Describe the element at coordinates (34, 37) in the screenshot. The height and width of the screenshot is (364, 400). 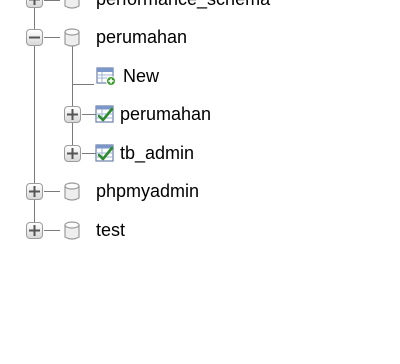
I see `minus-box-icon` at that location.